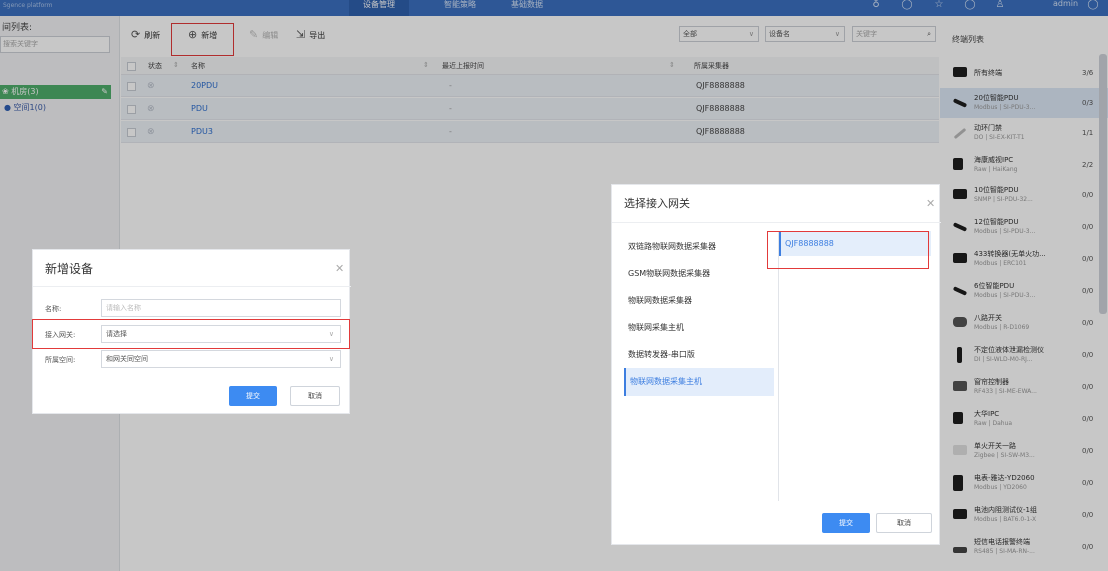 The width and height of the screenshot is (1108, 571). I want to click on name-label: 名称:, so click(53, 309).